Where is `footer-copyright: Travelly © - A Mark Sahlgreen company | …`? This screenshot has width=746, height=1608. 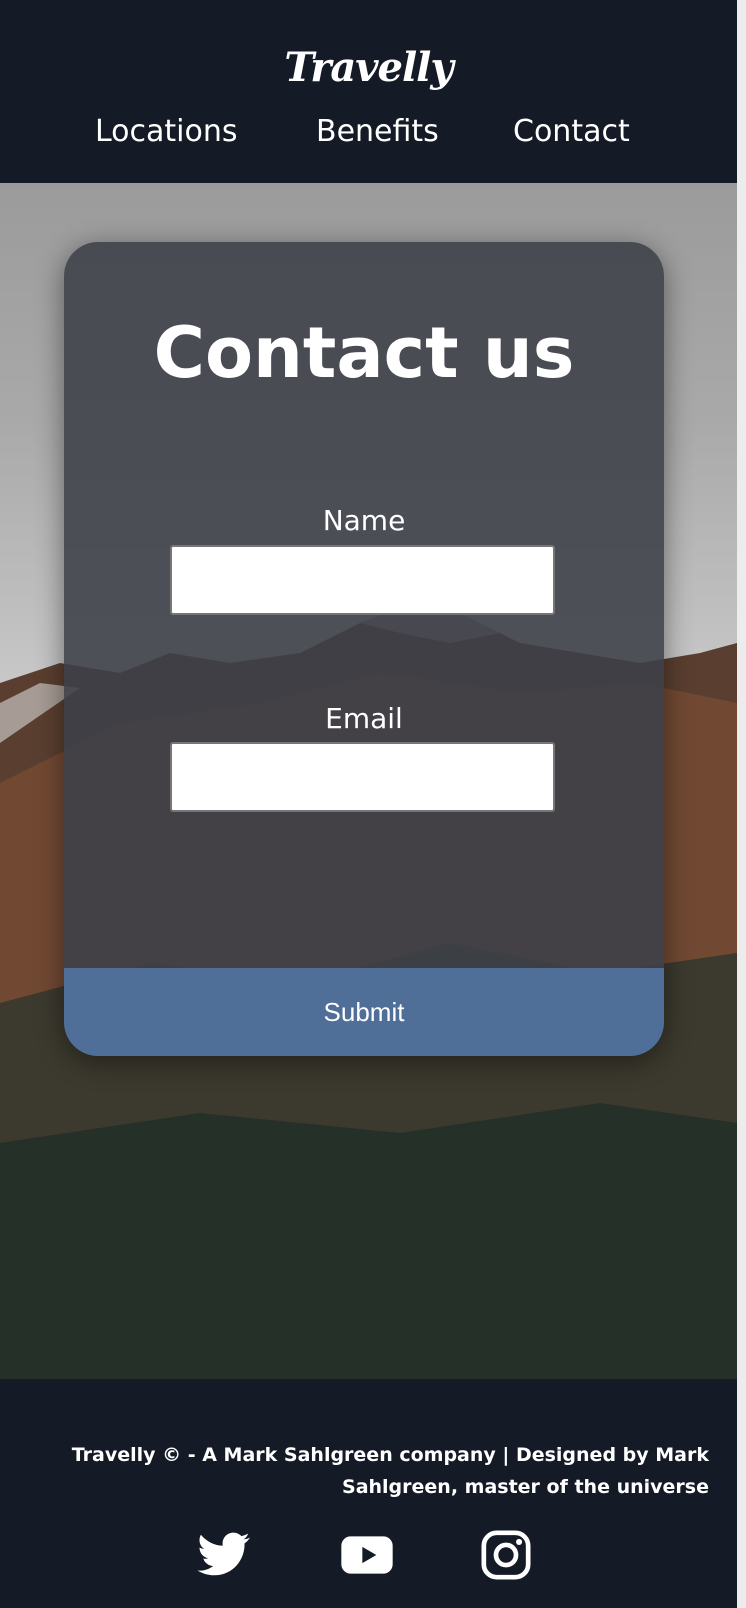 footer-copyright: Travelly © - A Mark Sahlgreen company | … is located at coordinates (390, 1471).